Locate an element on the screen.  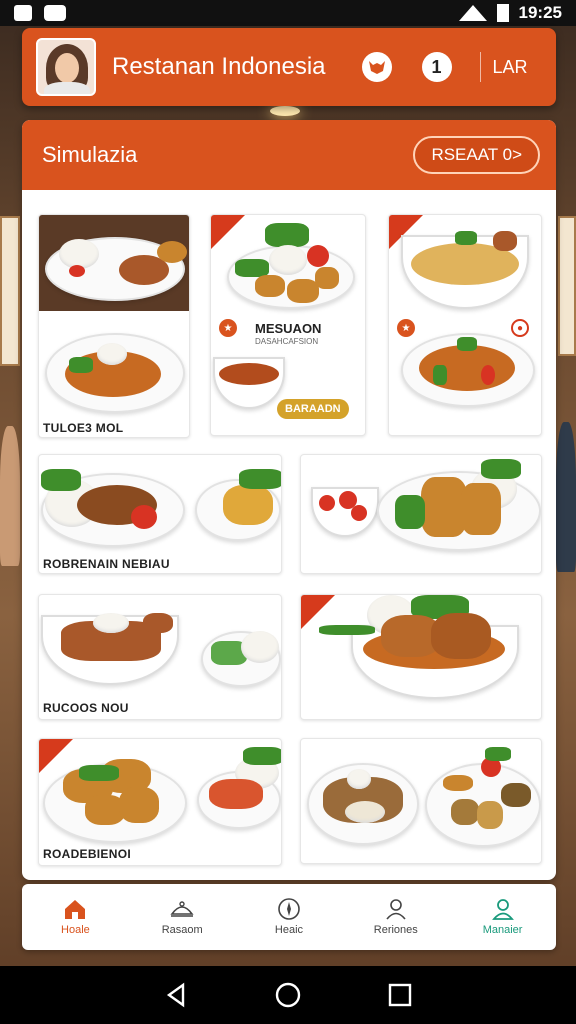
avatar is located at coordinates (66, 67).